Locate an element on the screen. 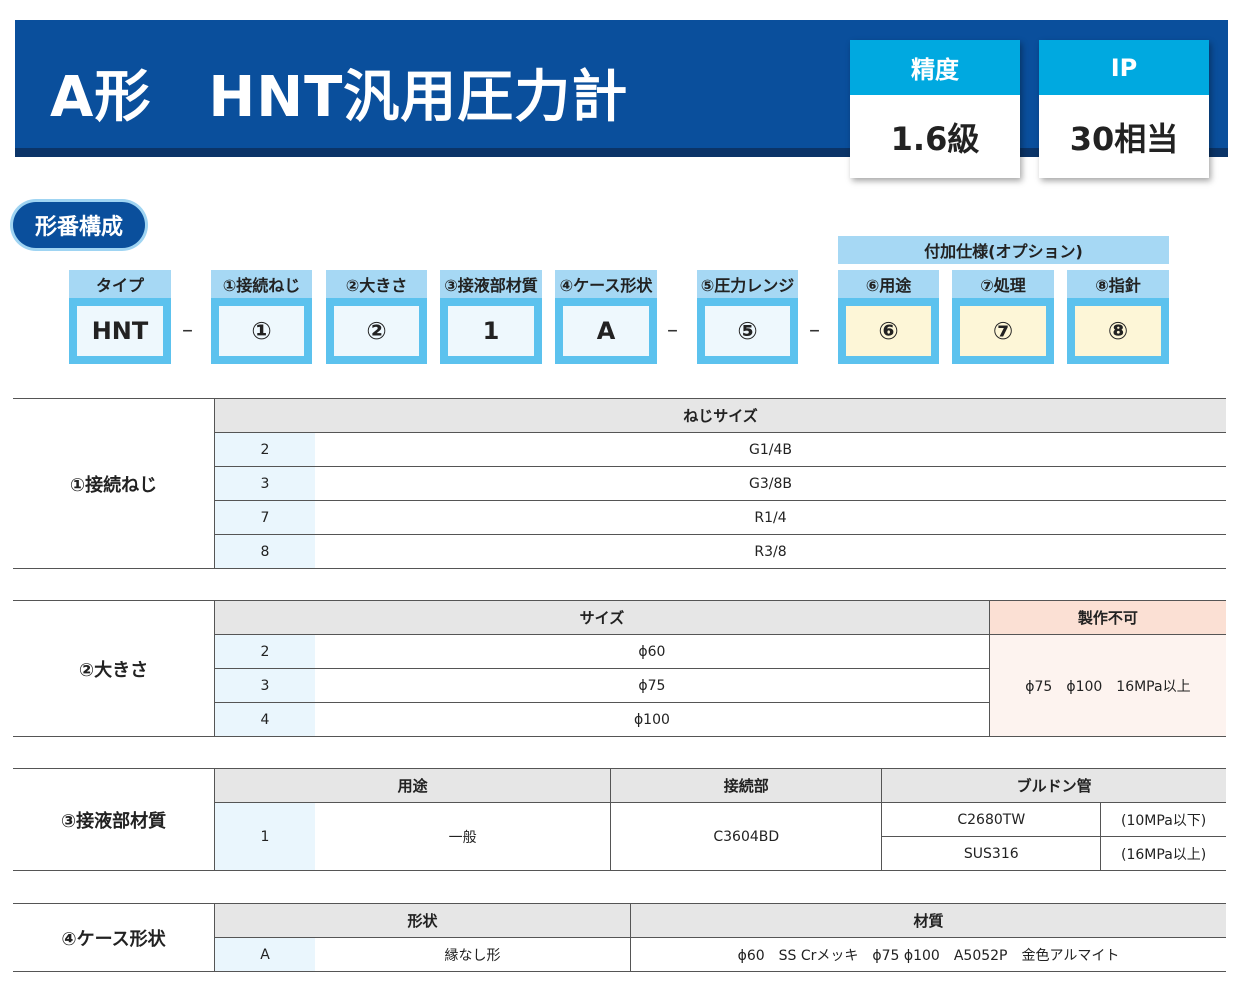 Image resolution: width=1243 pixels, height=985 pixels. column-header: 用途 is located at coordinates (412, 785).